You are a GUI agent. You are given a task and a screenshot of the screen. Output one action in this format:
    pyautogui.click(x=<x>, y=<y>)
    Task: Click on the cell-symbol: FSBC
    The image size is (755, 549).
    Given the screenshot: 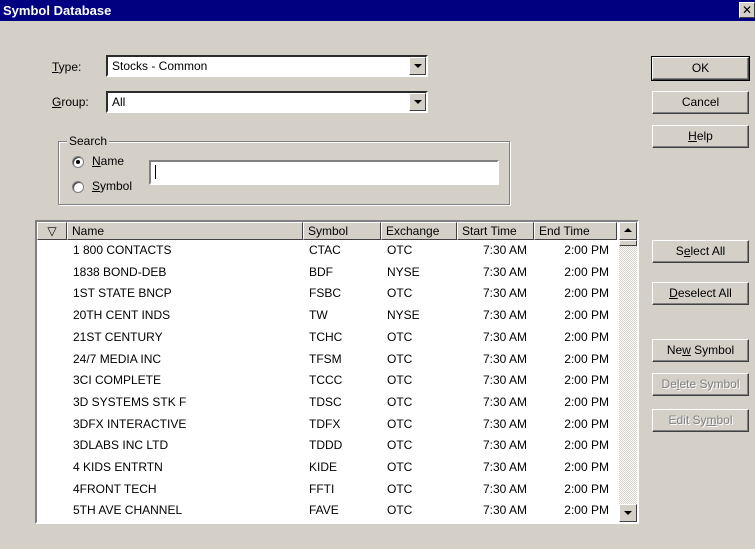 What is the action you would take?
    pyautogui.click(x=325, y=293)
    